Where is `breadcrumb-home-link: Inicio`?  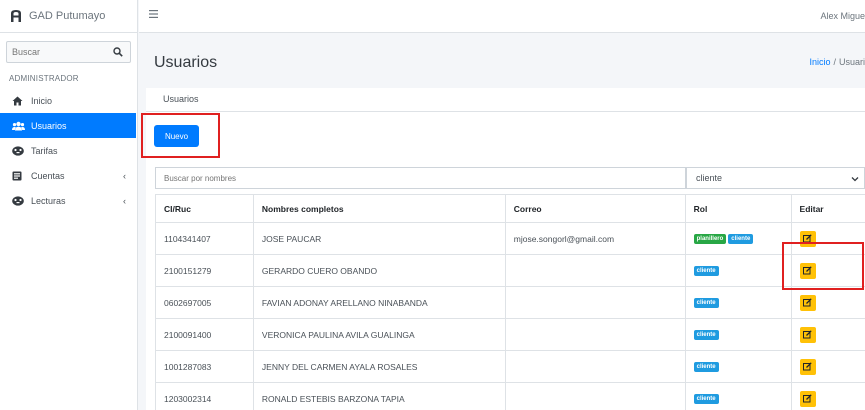 breadcrumb-home-link: Inicio is located at coordinates (819, 62).